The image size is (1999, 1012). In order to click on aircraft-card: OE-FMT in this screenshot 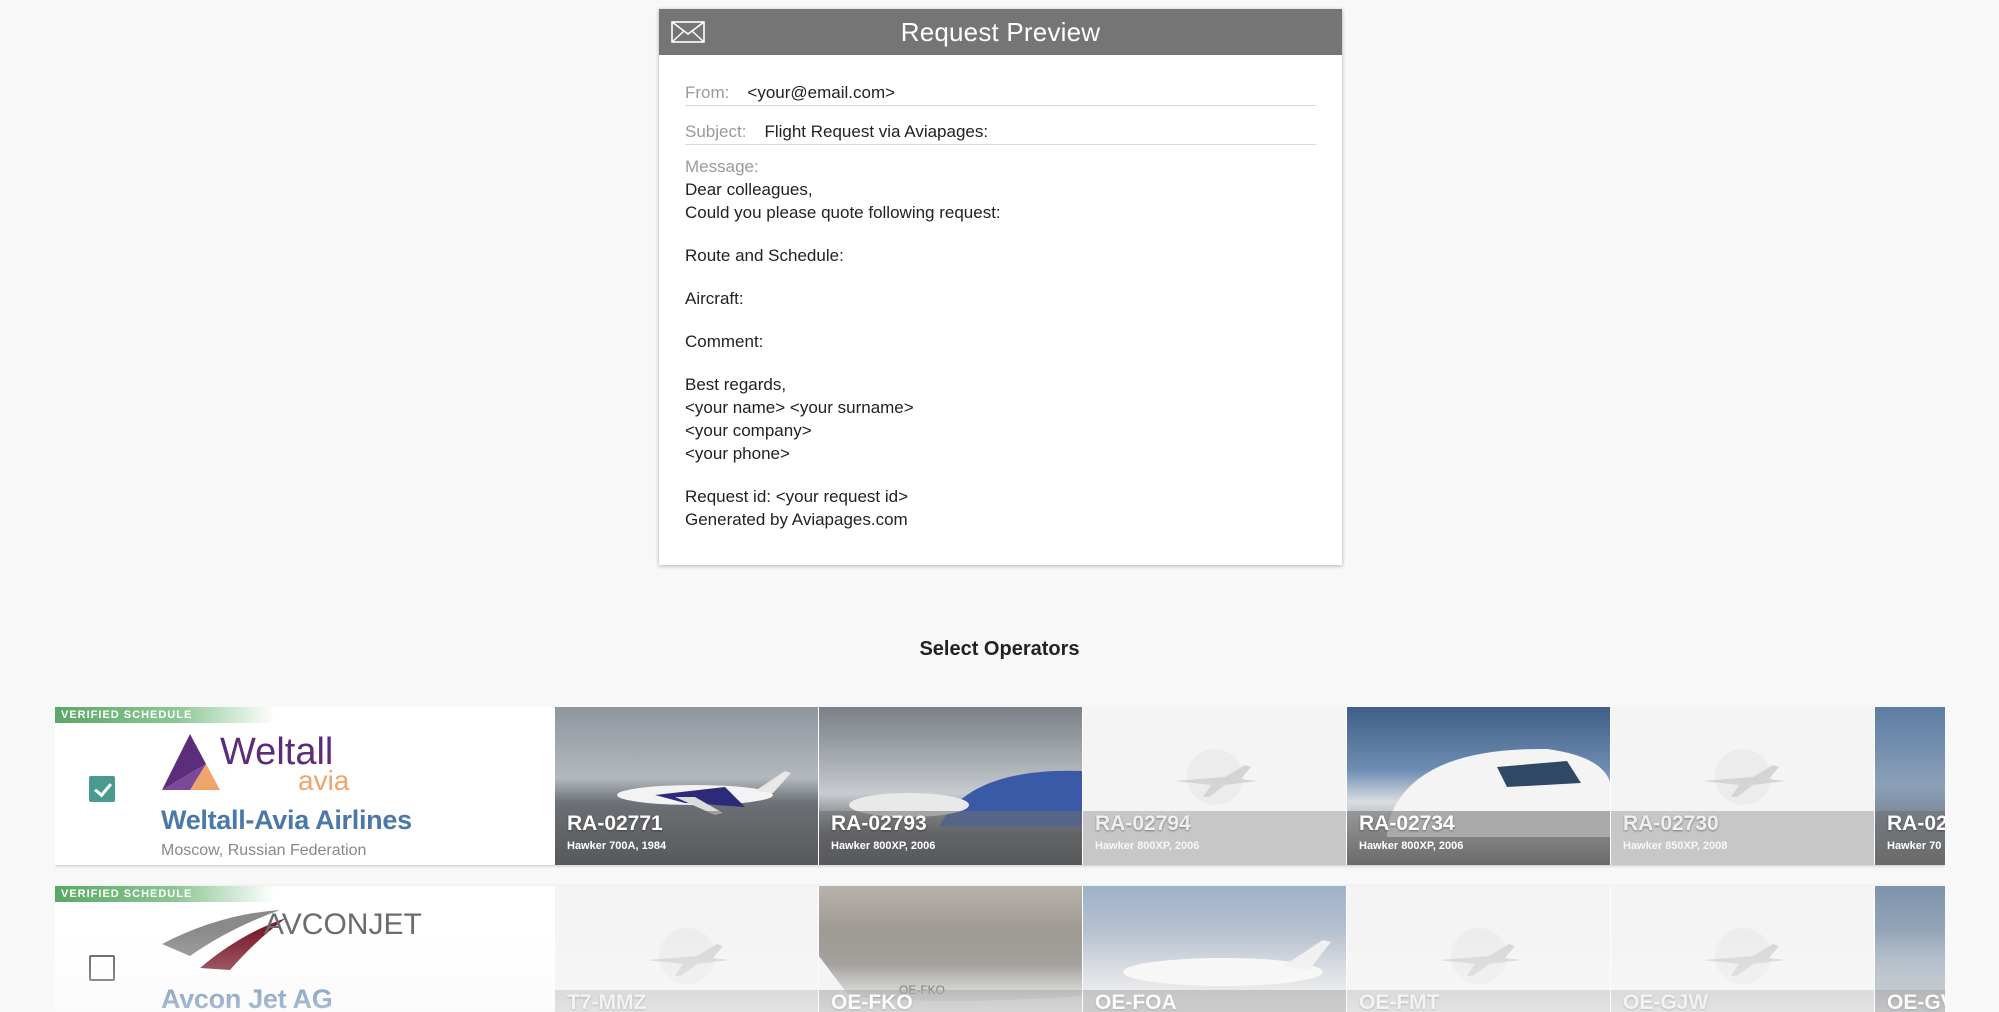, I will do `click(1479, 949)`.